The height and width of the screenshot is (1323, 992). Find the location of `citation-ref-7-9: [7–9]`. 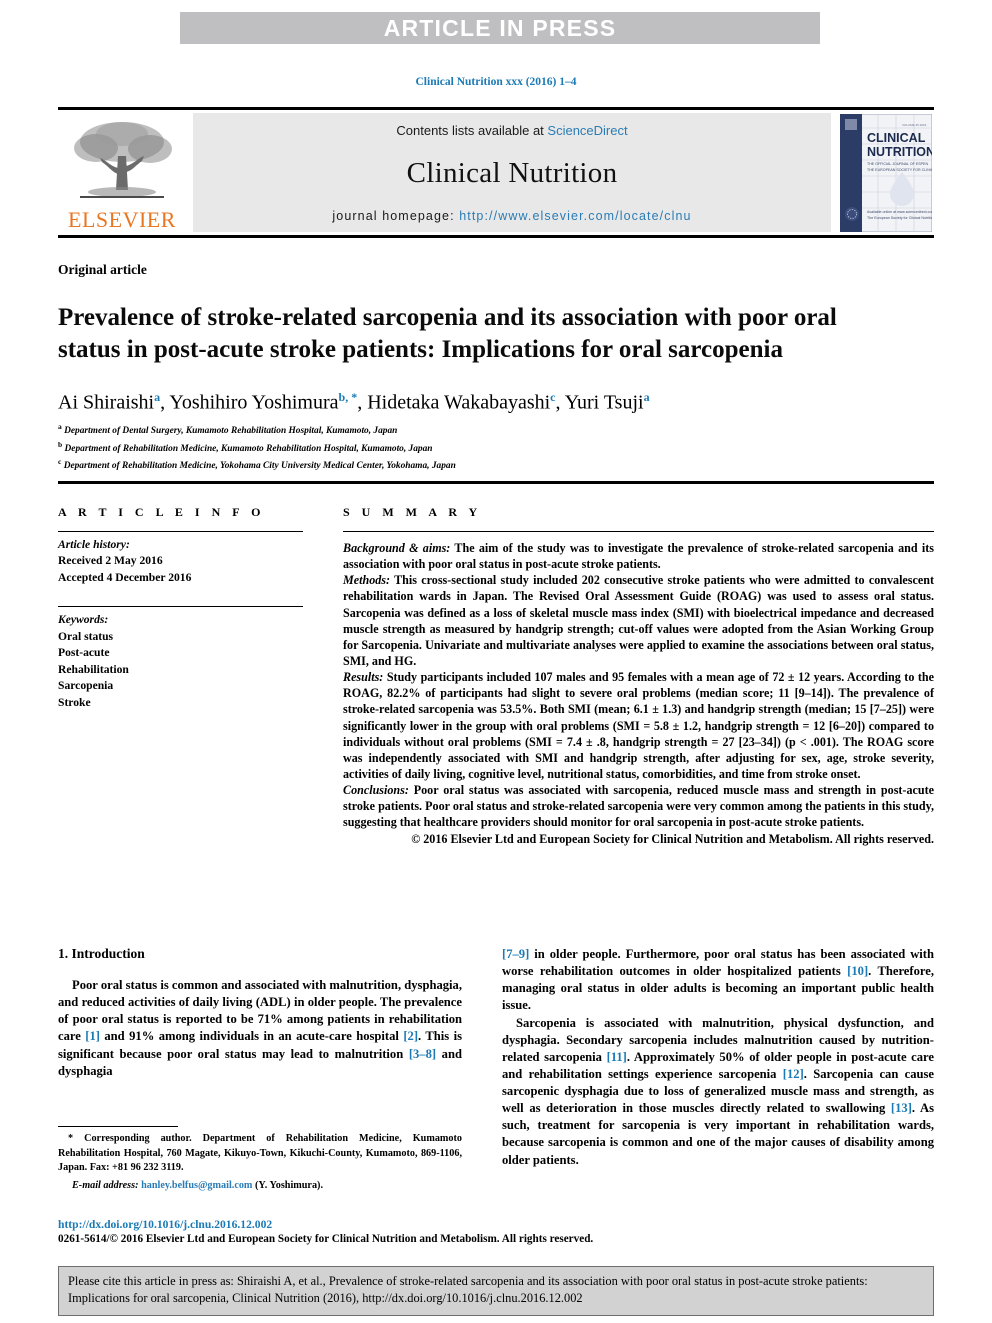

citation-ref-7-9: [7–9] is located at coordinates (515, 954).